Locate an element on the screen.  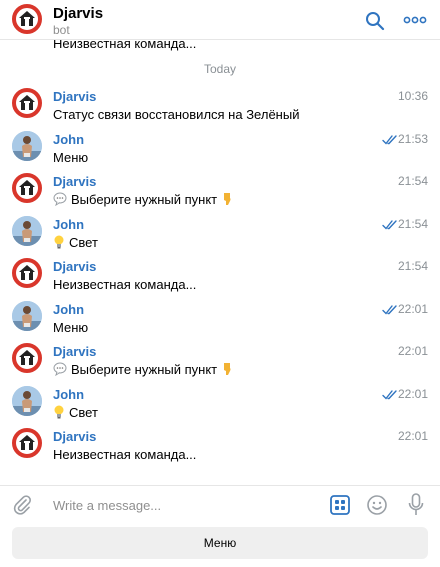
message-row: Djarvis Неизвестная команда... 22:01 is located at coordinates (220, 450).